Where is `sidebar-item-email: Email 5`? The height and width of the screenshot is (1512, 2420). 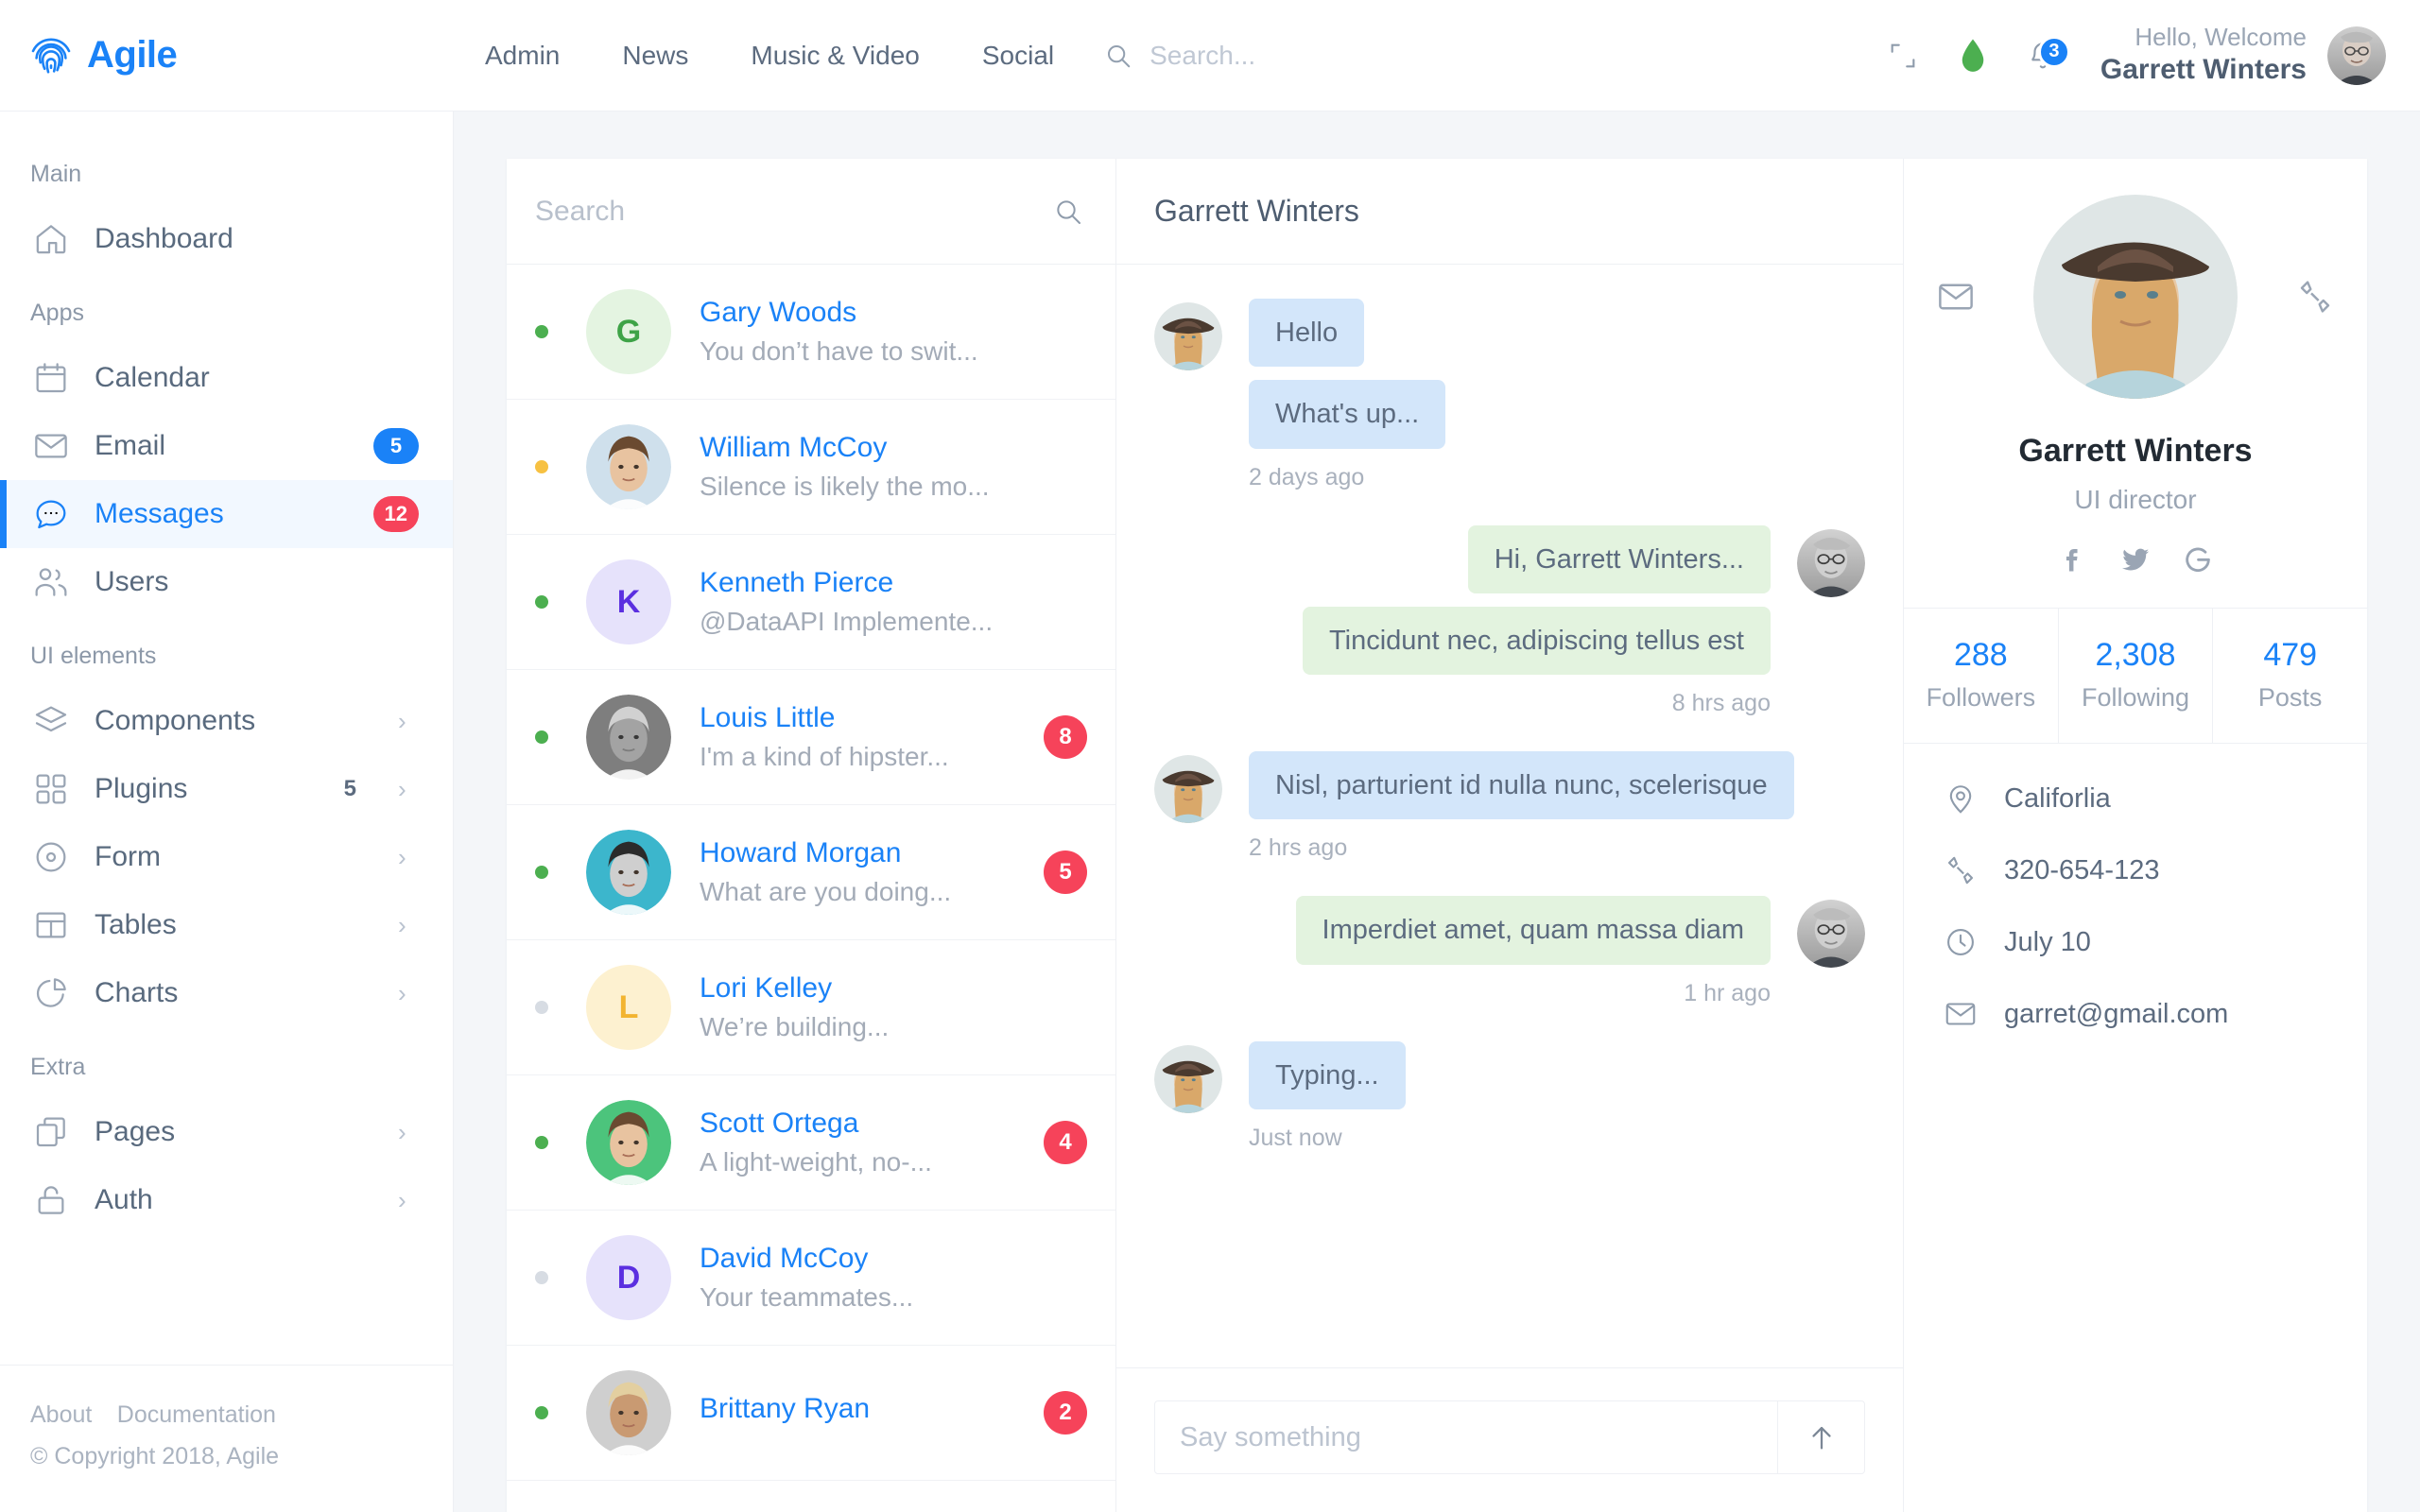 sidebar-item-email: Email 5 is located at coordinates (226, 446).